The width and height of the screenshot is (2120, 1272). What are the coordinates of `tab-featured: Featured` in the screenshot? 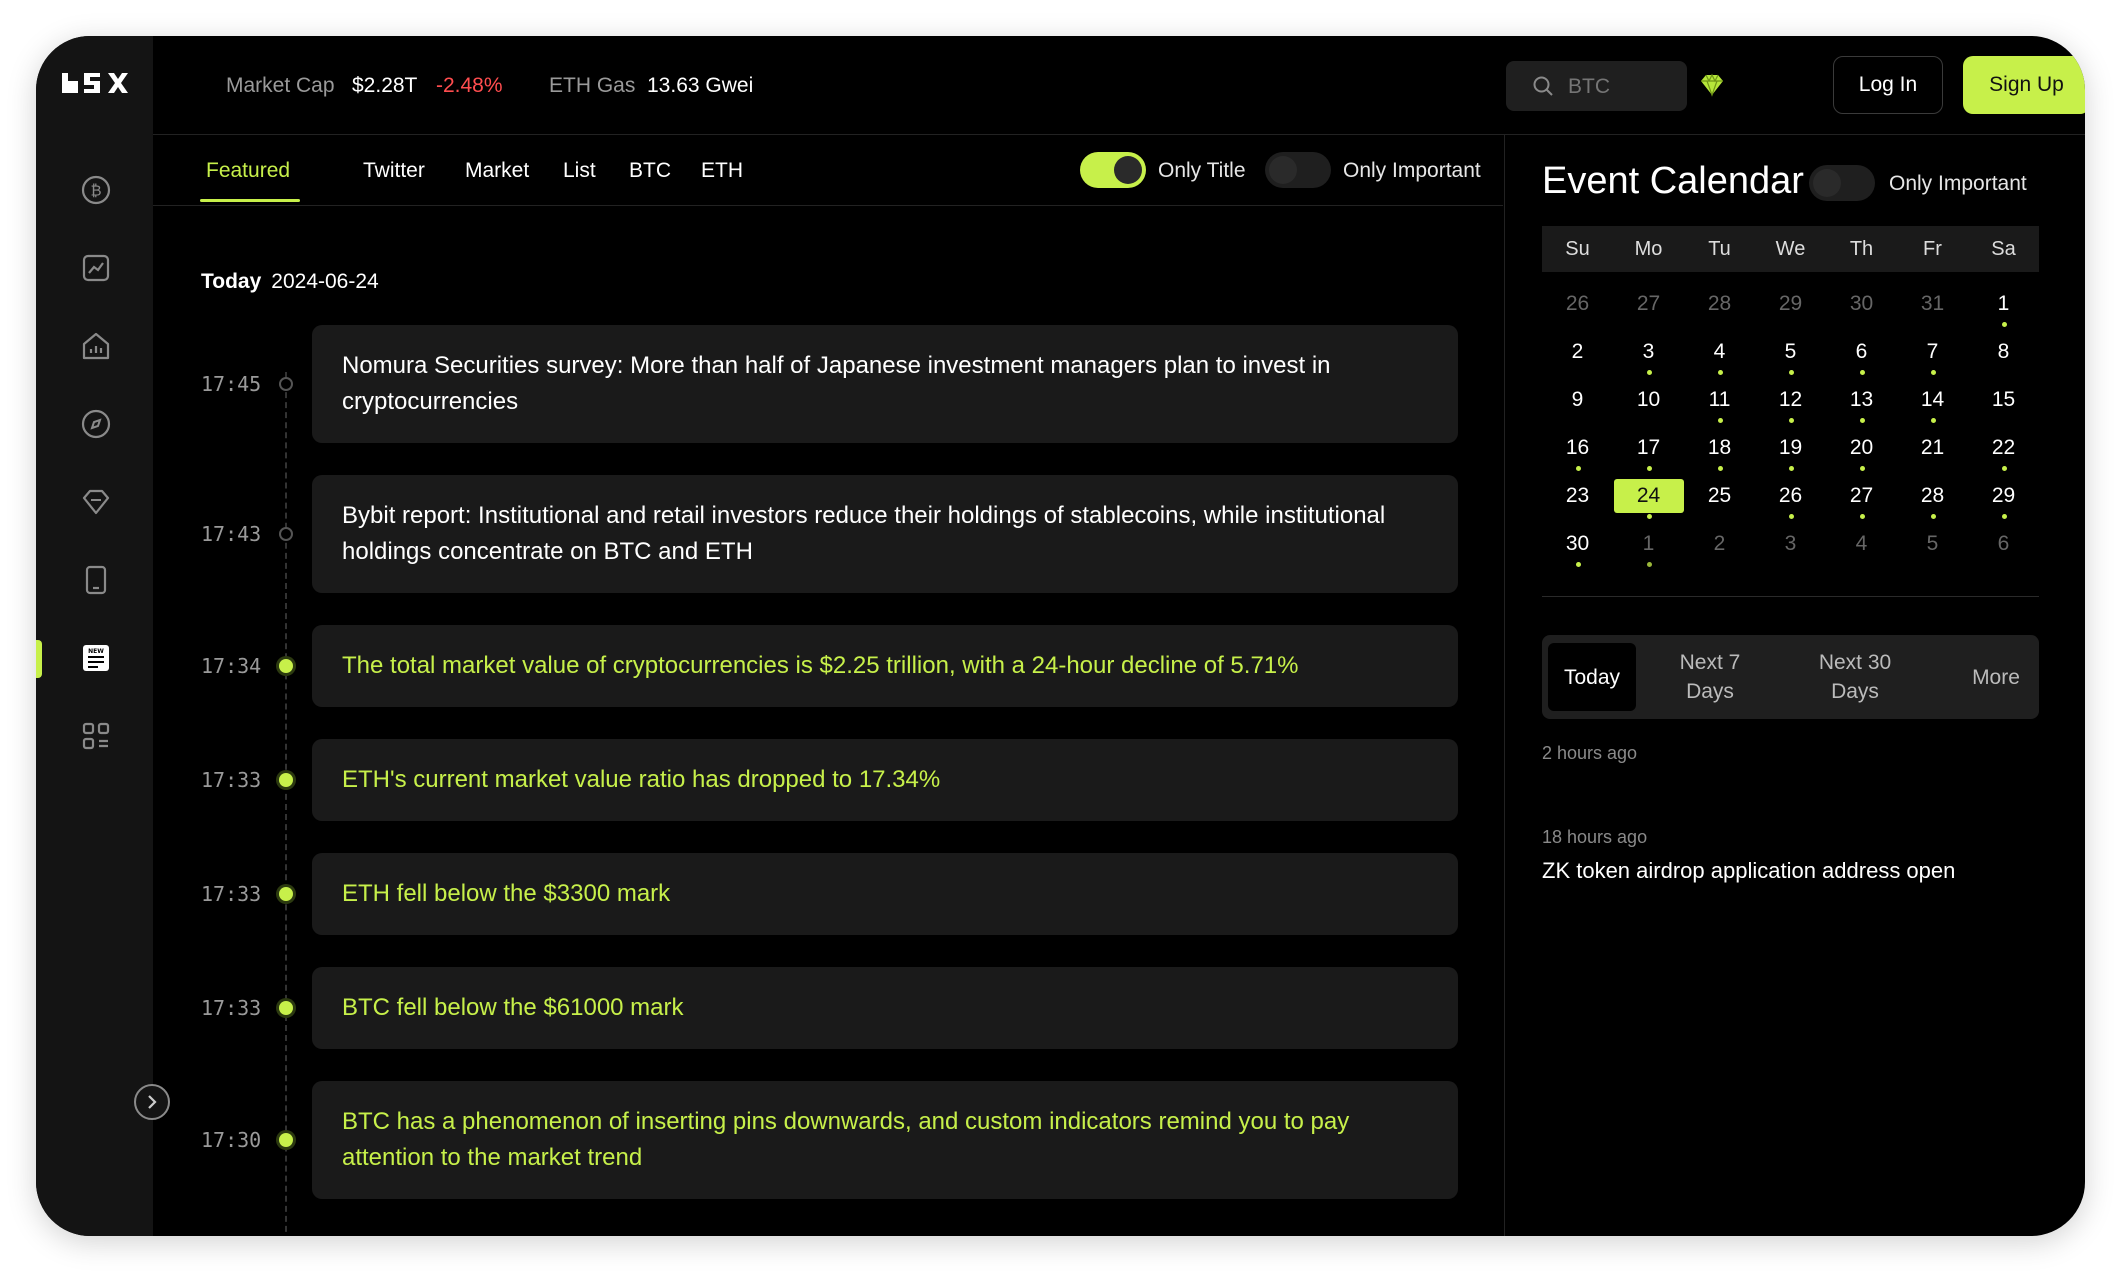 It's located at (248, 171).